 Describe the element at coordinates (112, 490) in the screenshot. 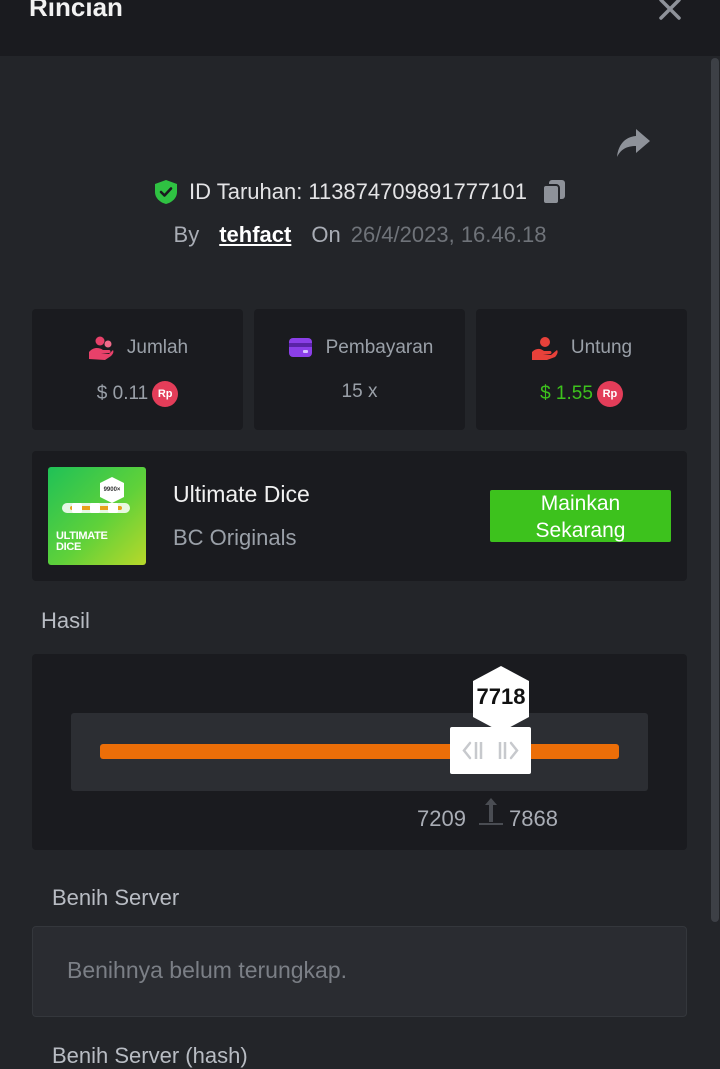

I see `multiplier-badge: 9900×` at that location.